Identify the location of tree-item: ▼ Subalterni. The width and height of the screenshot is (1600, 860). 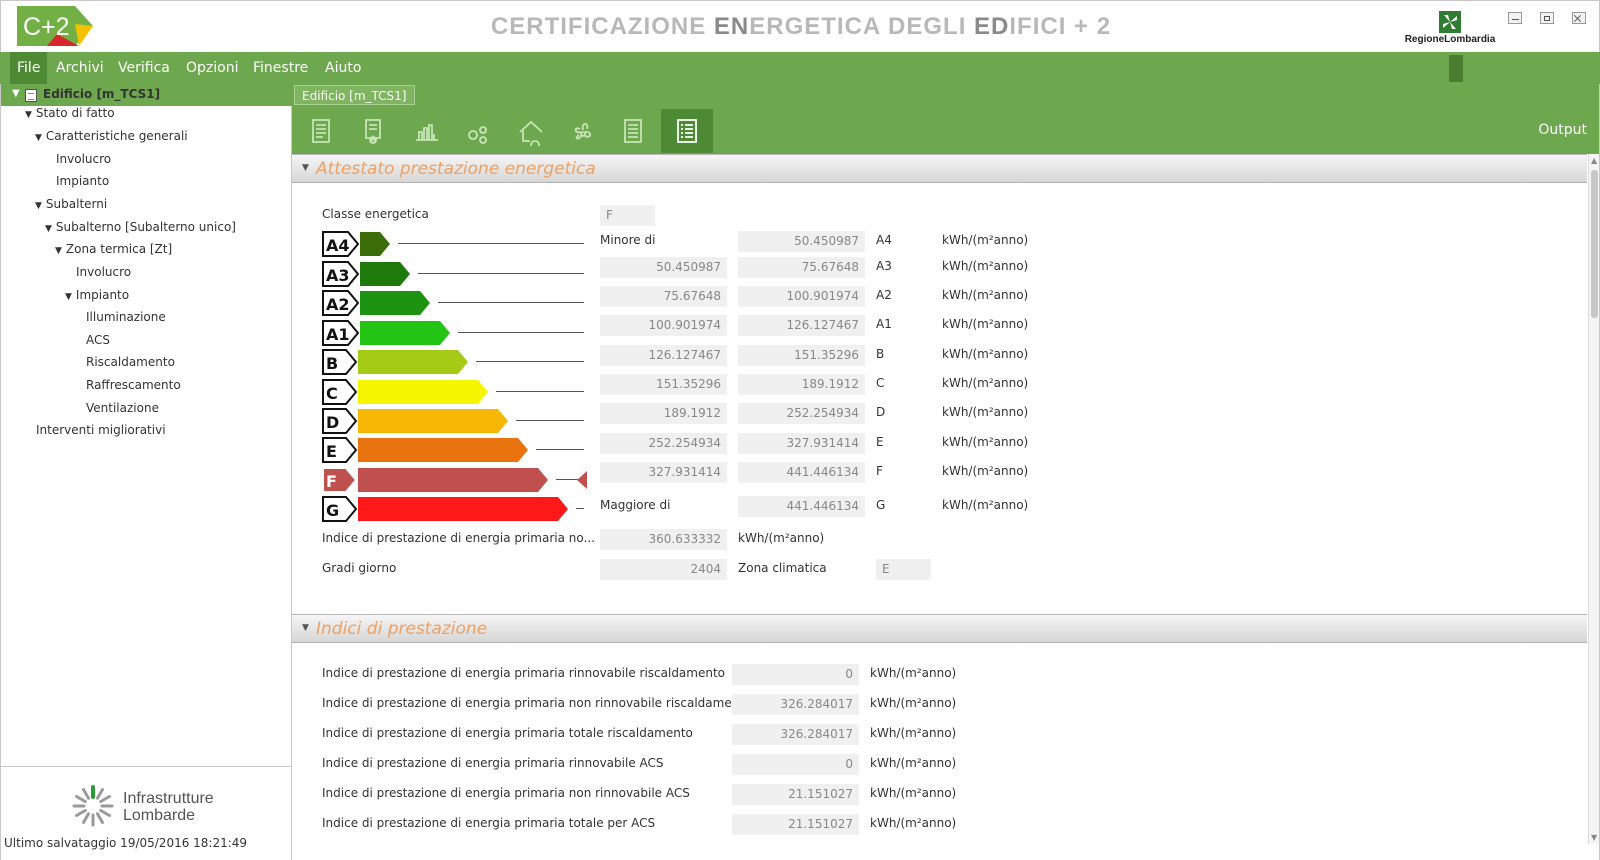
(71, 207).